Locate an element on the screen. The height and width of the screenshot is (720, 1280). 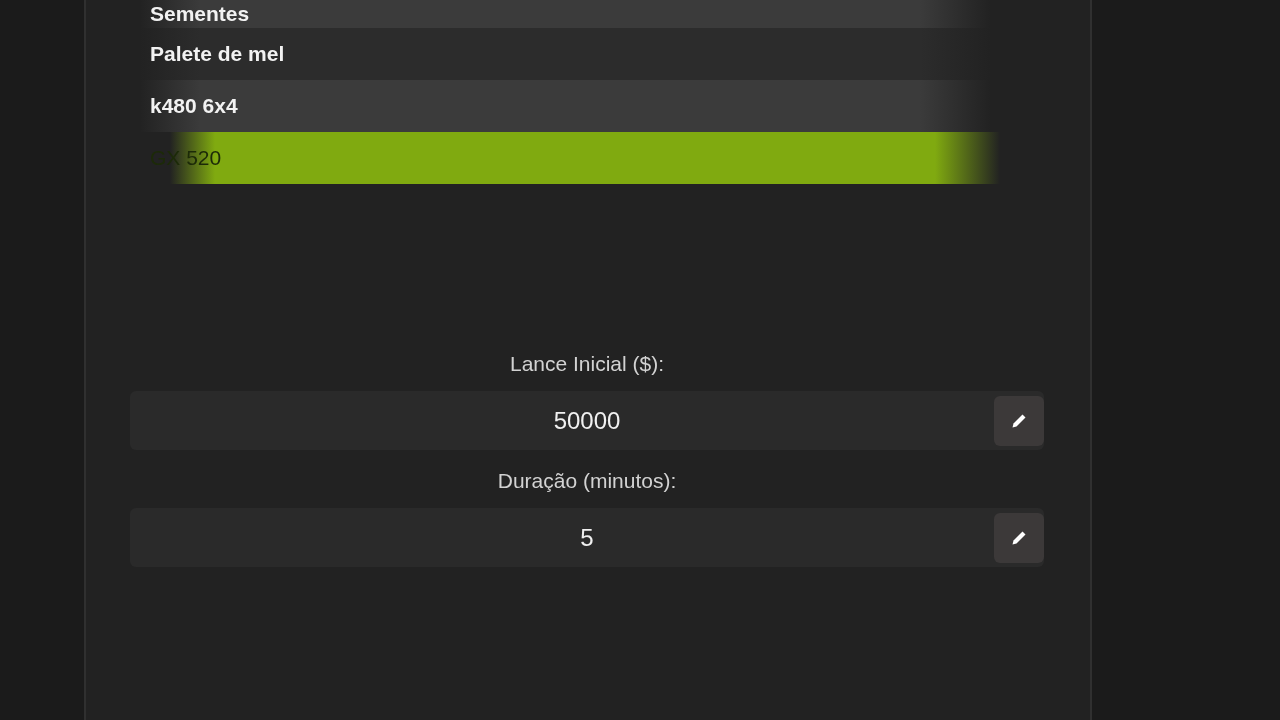
field-label: Lance Inicial ($): is located at coordinates (587, 364).